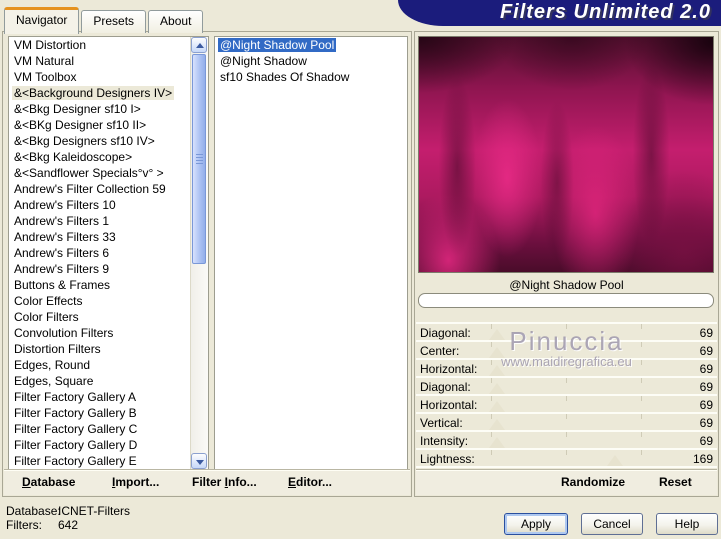 Image resolution: width=721 pixels, height=539 pixels. I want to click on slider-row: Lightness: 169, so click(566, 458).